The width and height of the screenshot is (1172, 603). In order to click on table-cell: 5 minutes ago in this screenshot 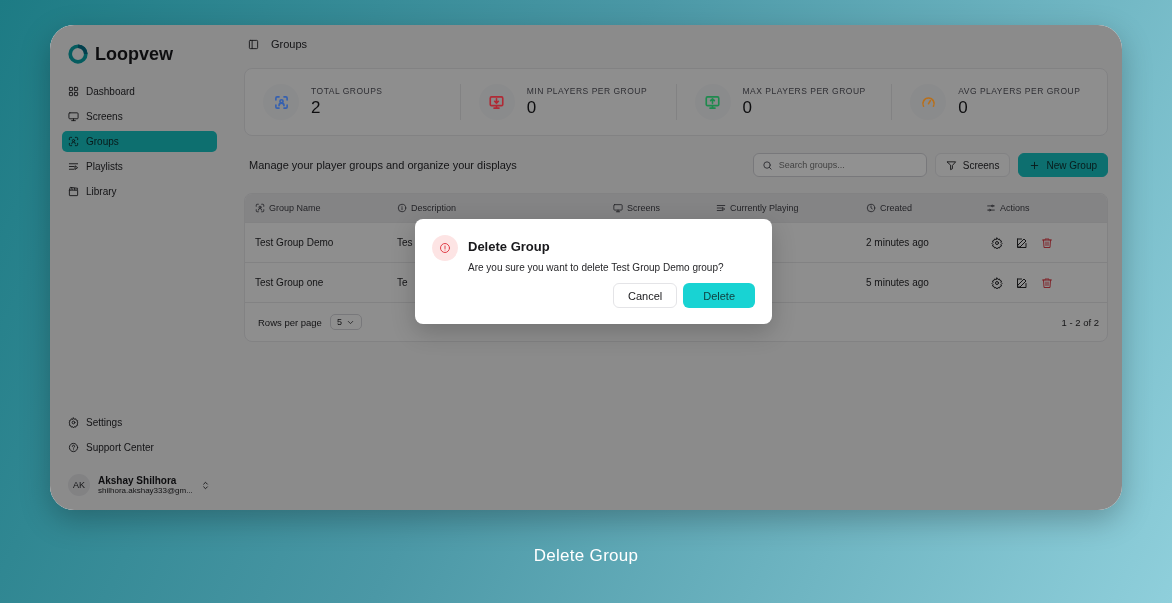, I will do `click(897, 282)`.